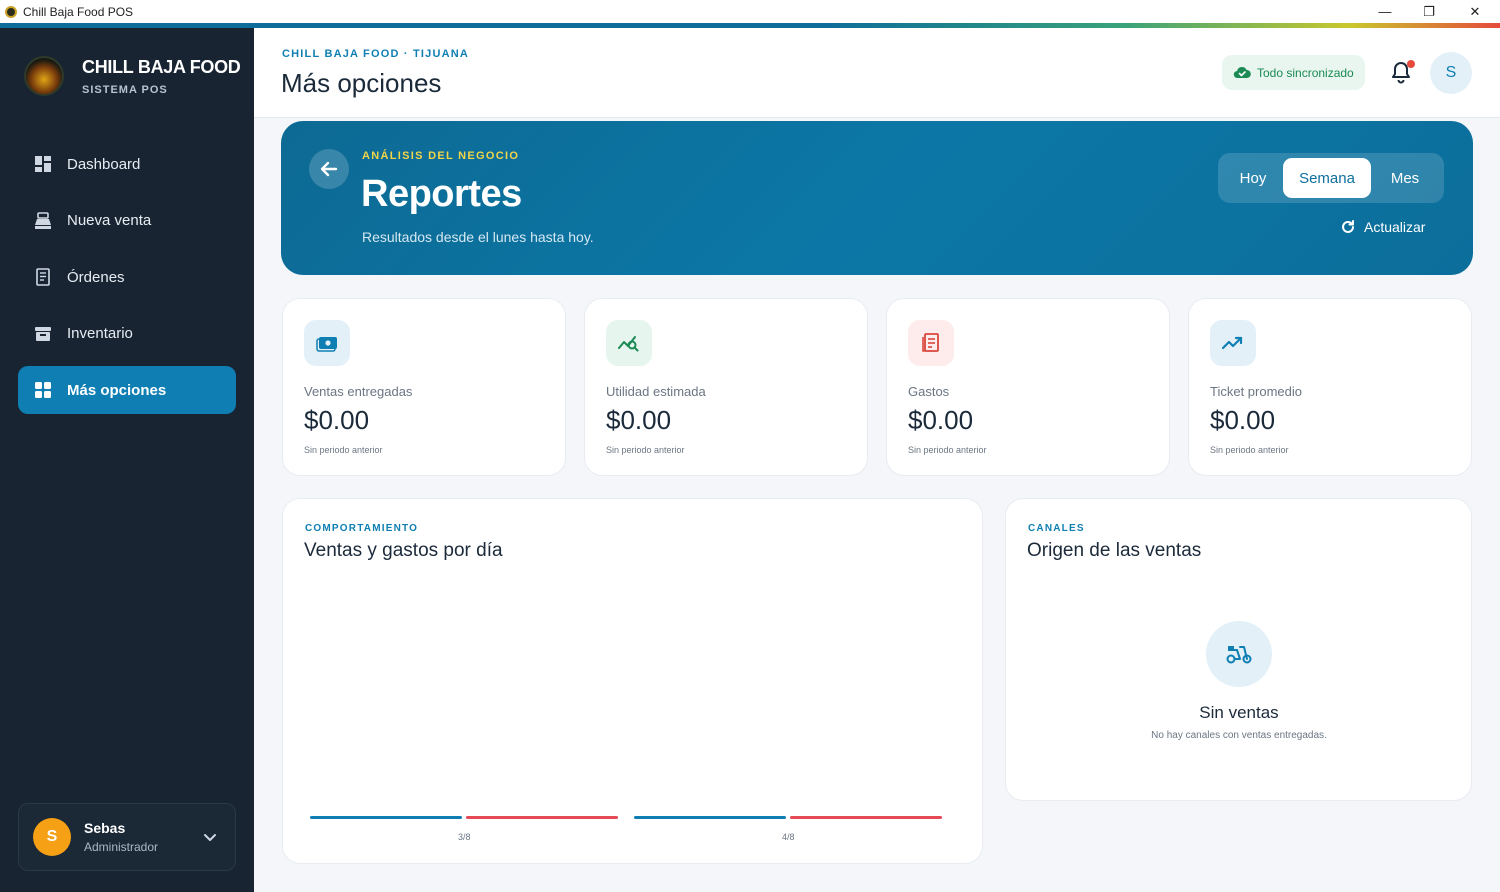  I want to click on hero-title: Reportes, so click(441, 194).